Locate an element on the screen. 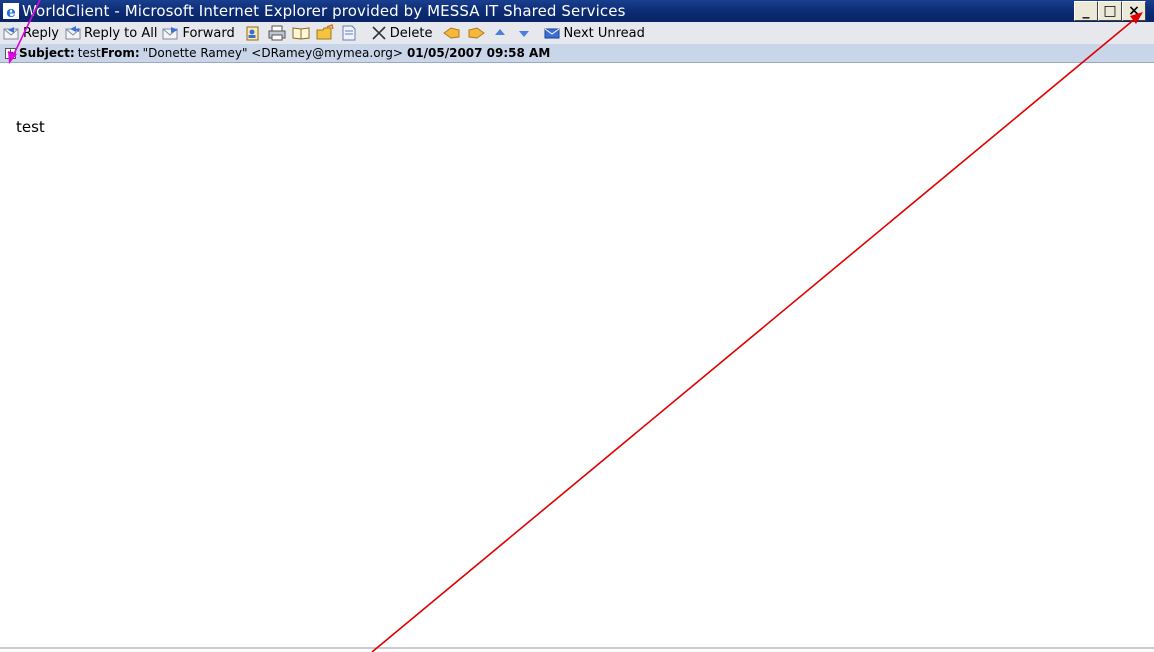  view-source-button is located at coordinates (349, 33).